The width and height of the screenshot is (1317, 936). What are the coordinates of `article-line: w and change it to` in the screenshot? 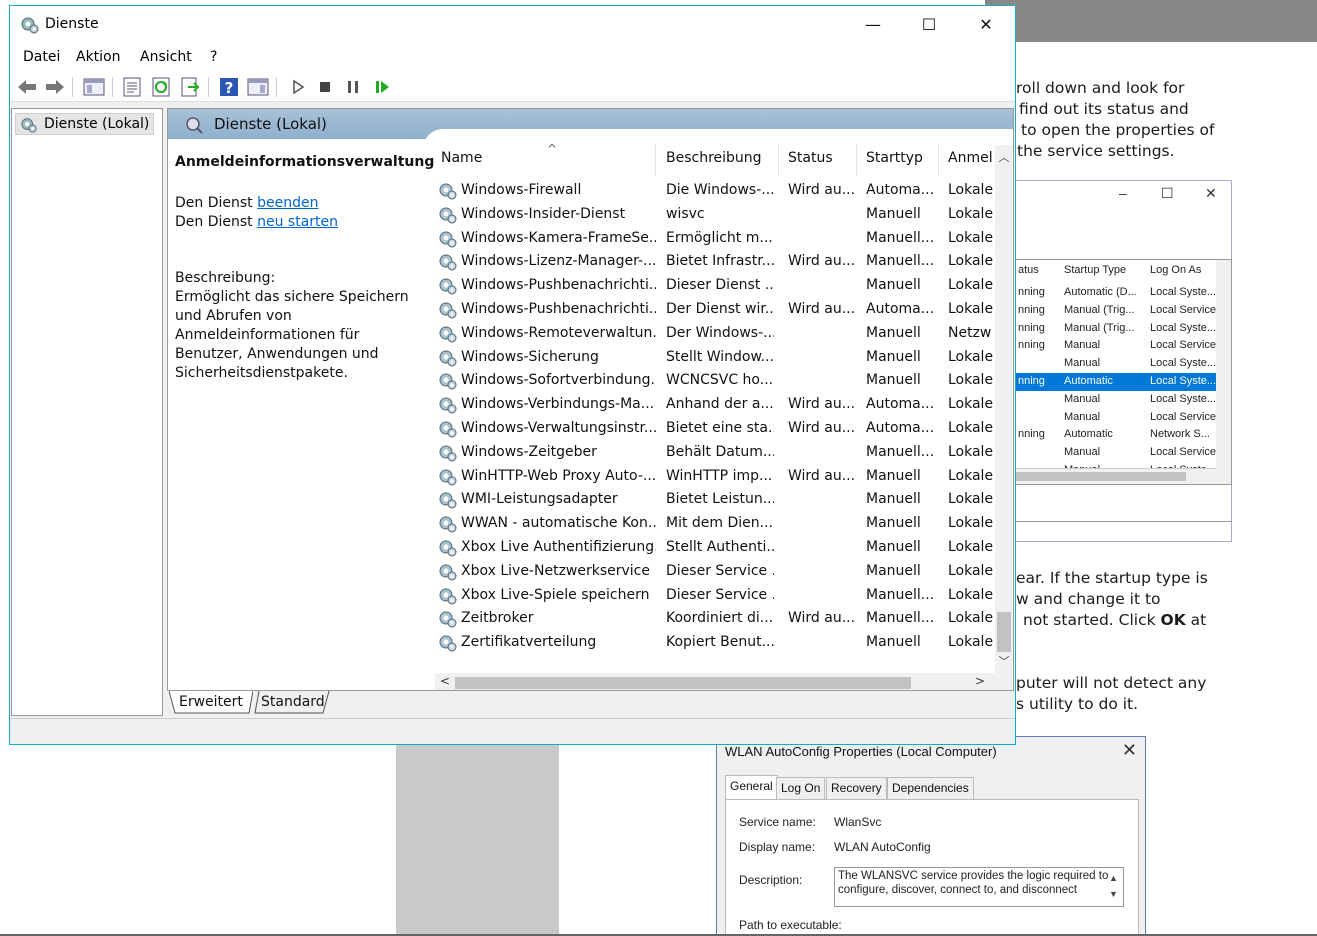 It's located at (1088, 599).